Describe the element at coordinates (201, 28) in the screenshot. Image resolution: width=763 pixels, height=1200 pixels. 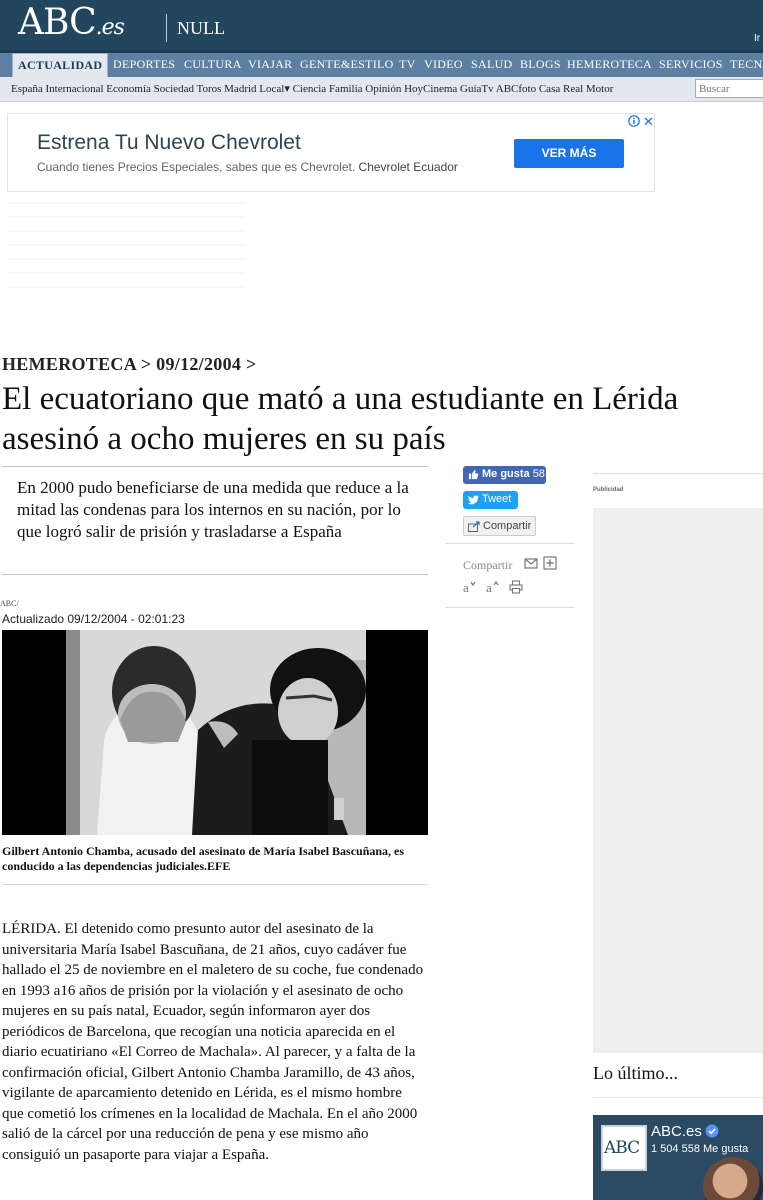
I see `section-name: NULL` at that location.